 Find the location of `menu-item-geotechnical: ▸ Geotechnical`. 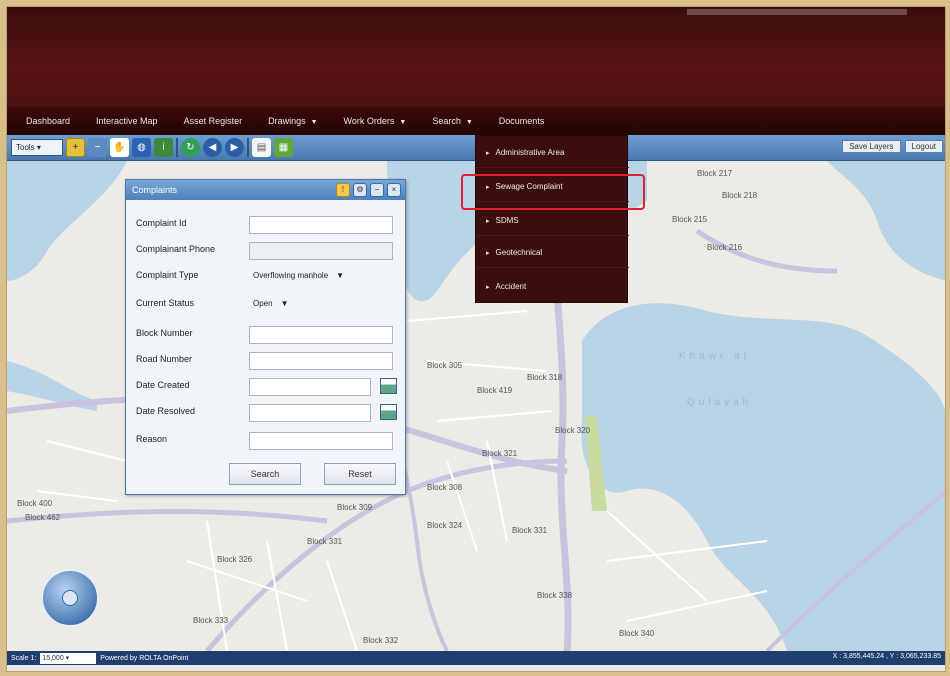

menu-item-geotechnical: ▸ Geotechnical is located at coordinates (552, 253).